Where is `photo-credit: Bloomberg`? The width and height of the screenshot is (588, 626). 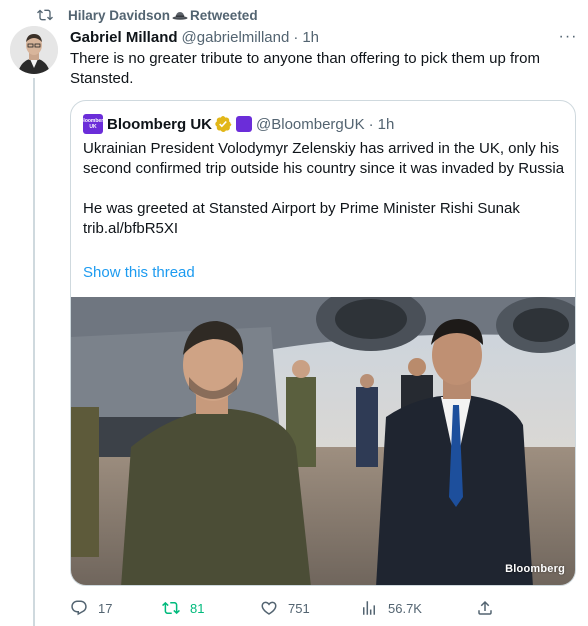
photo-credit: Bloomberg is located at coordinates (535, 569).